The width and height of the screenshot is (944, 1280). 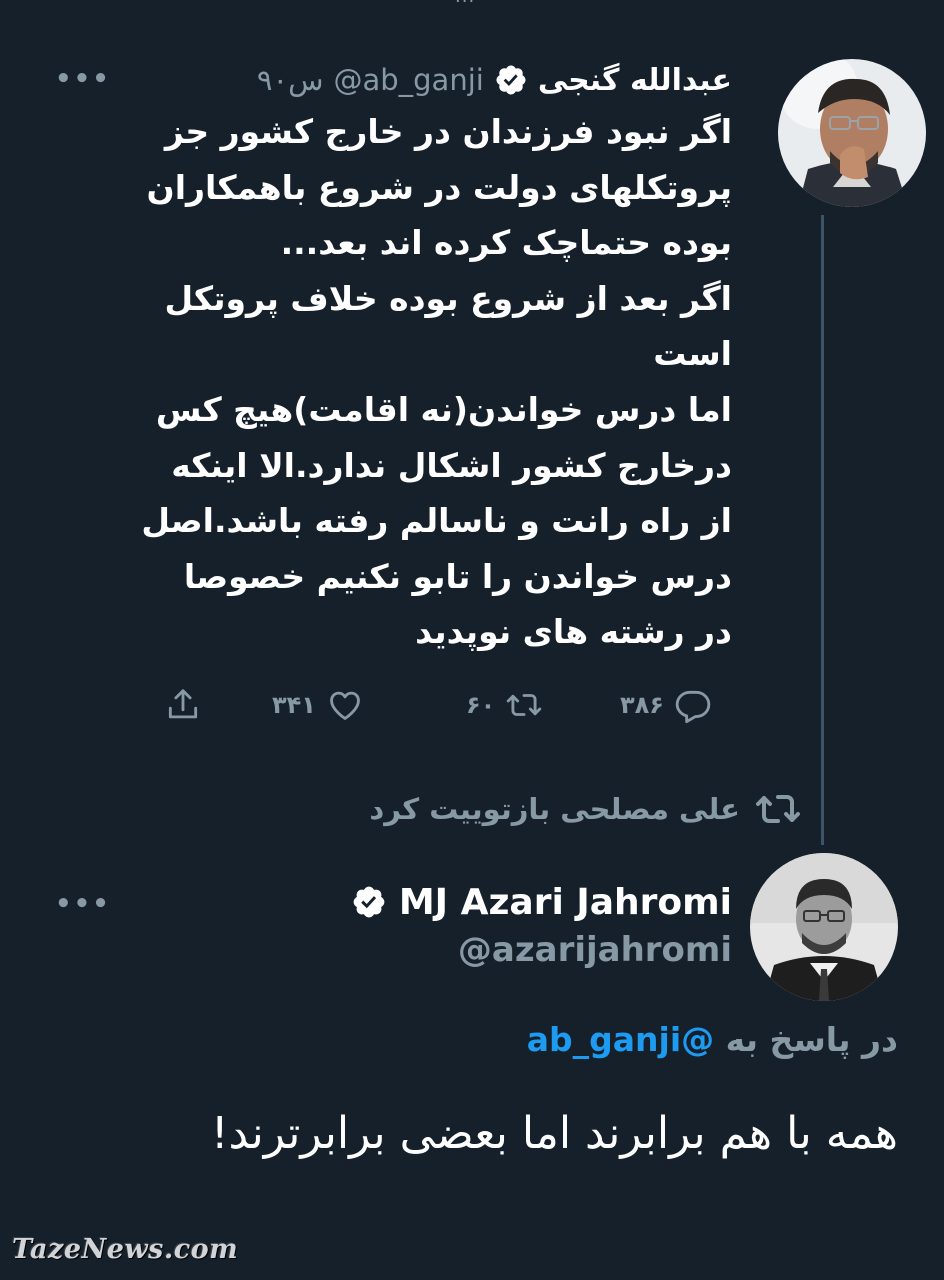 I want to click on author-name: عبدالله گنجی, so click(x=635, y=80).